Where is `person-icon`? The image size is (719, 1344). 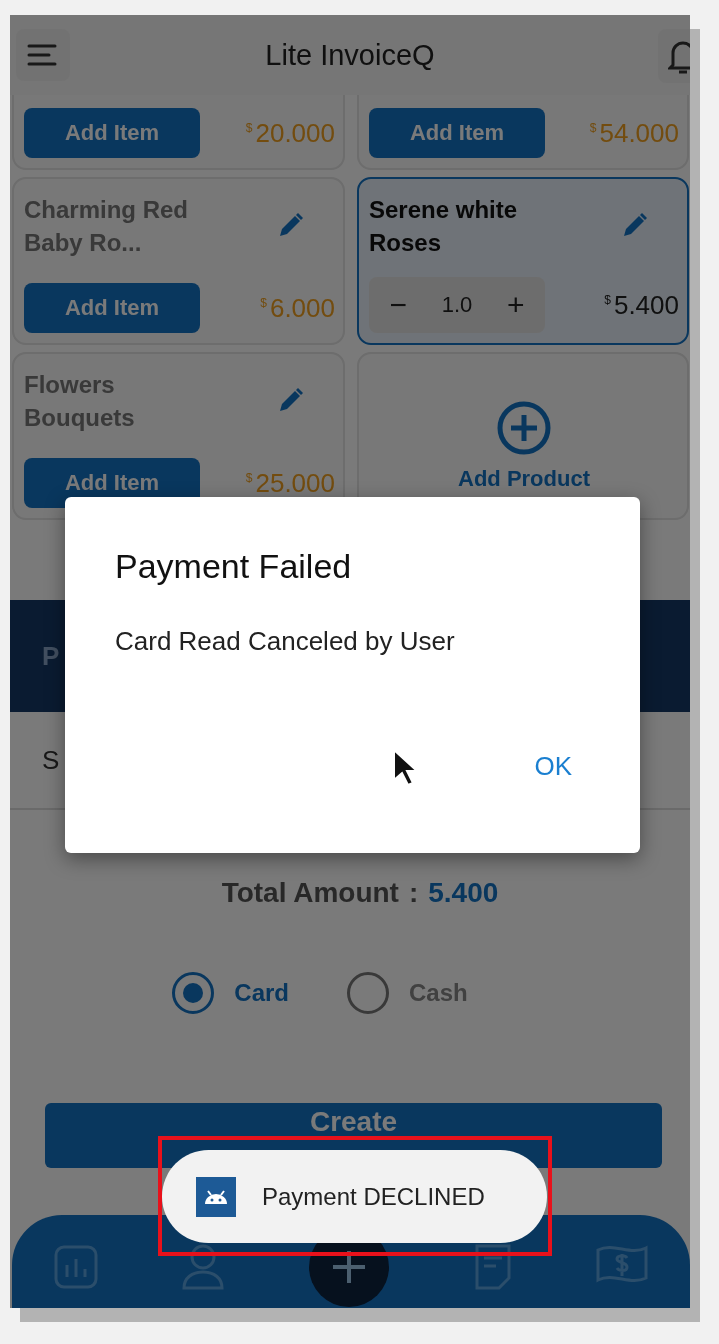 person-icon is located at coordinates (203, 1266).